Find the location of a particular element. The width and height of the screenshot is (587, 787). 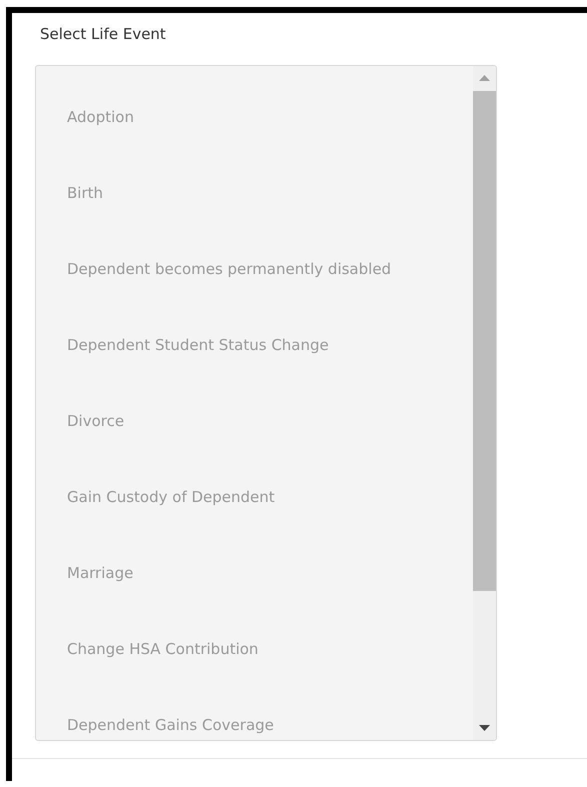

event-option: Marriage is located at coordinates (254, 573).